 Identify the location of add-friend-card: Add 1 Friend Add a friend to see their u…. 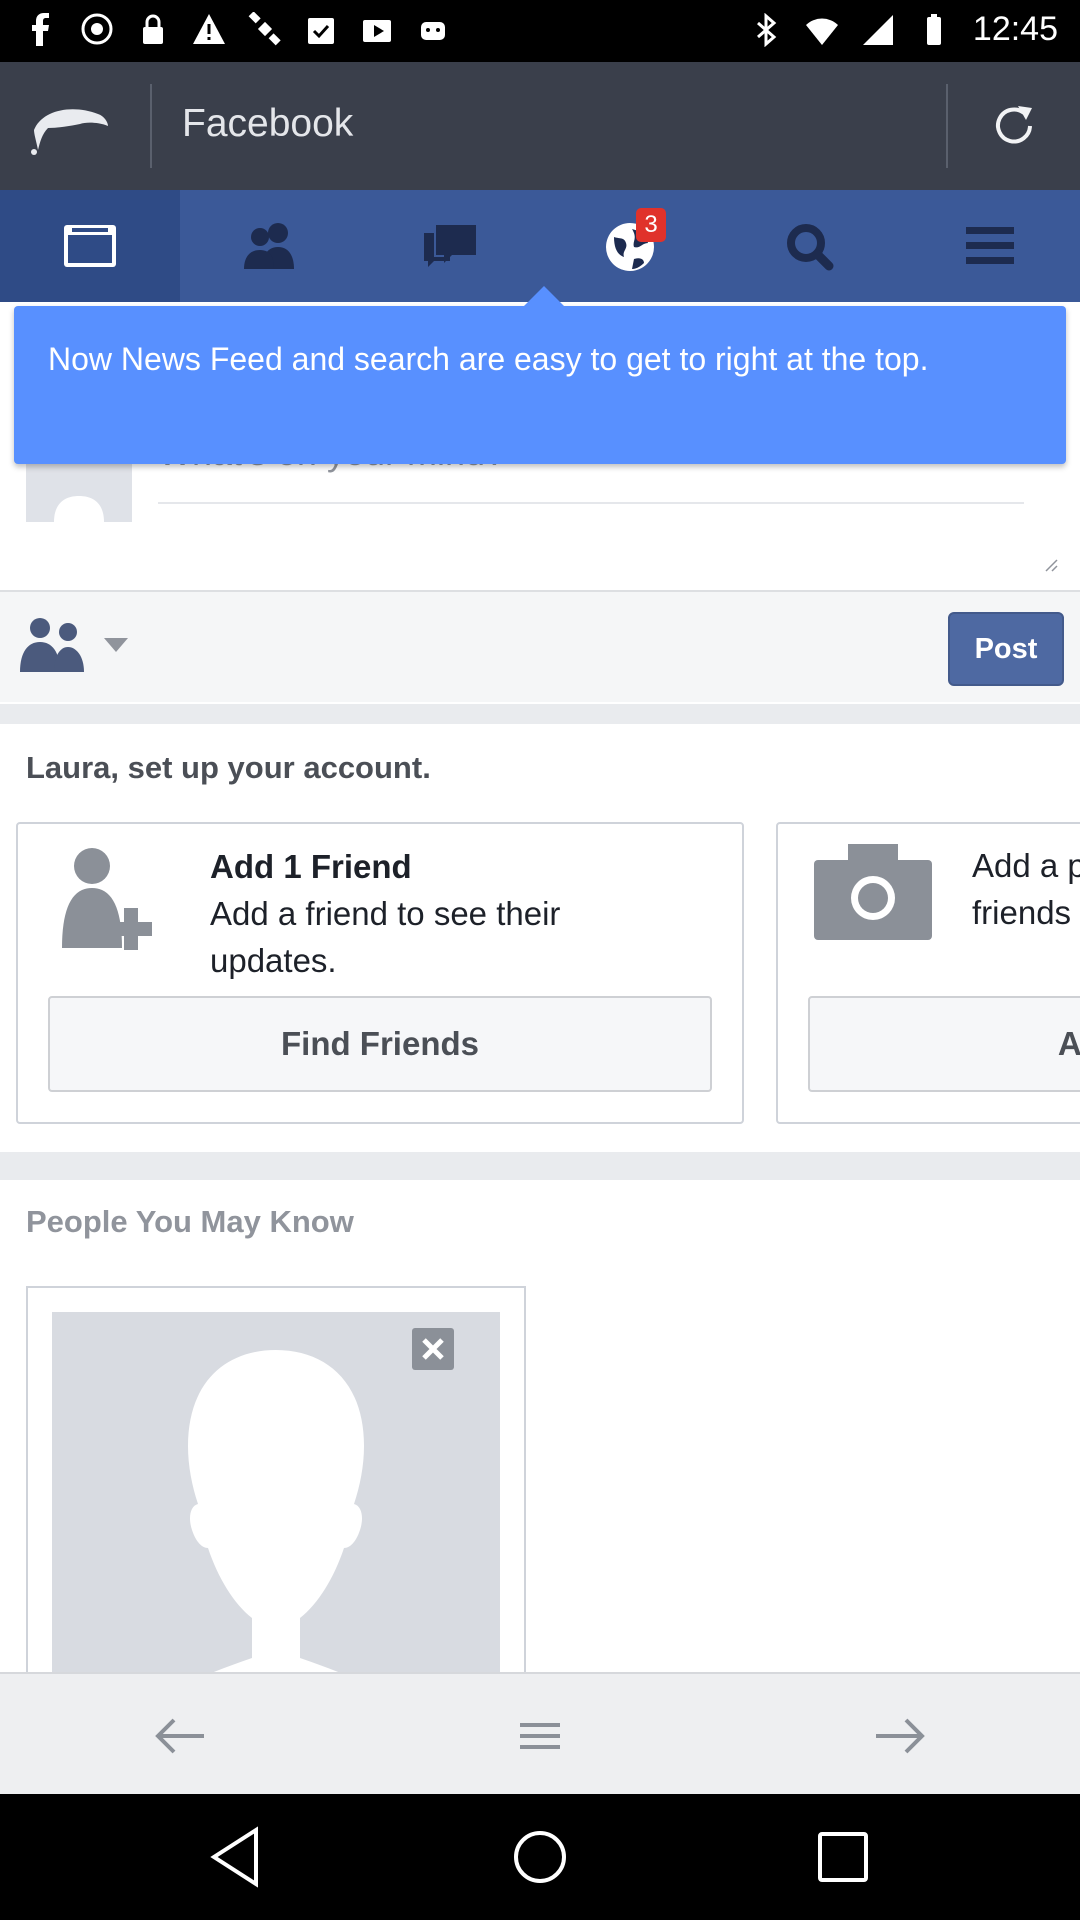
(380, 973).